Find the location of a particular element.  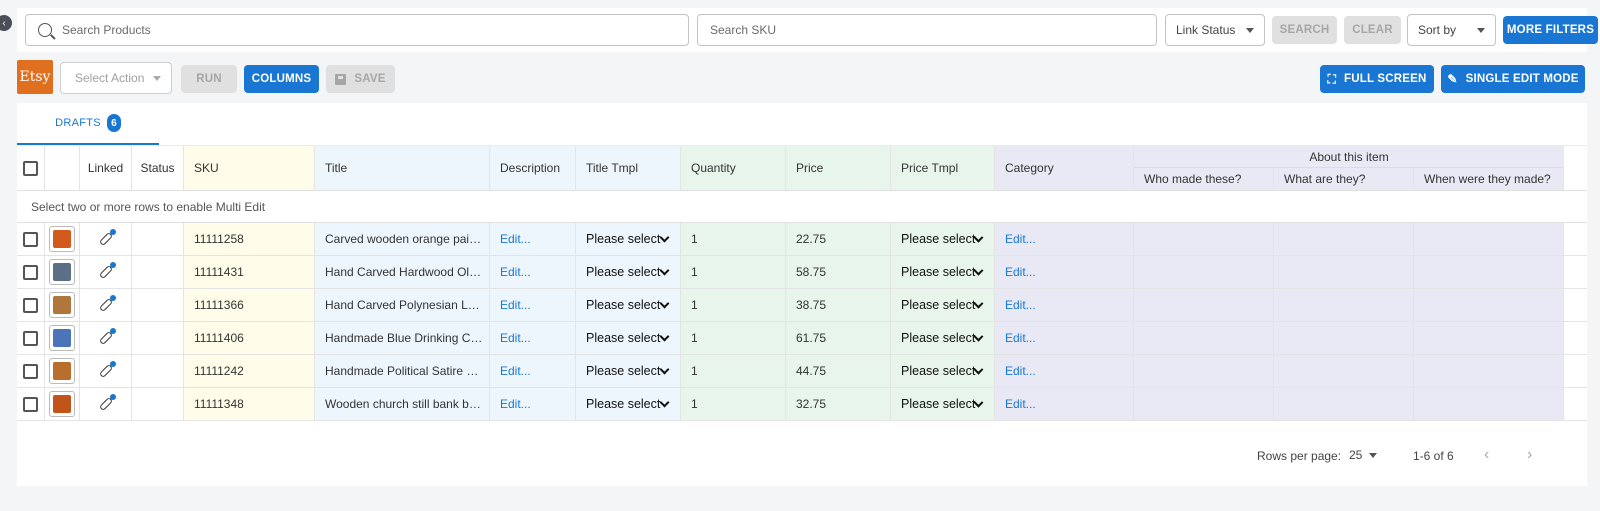

sku-cell: 11111258 is located at coordinates (249, 239).